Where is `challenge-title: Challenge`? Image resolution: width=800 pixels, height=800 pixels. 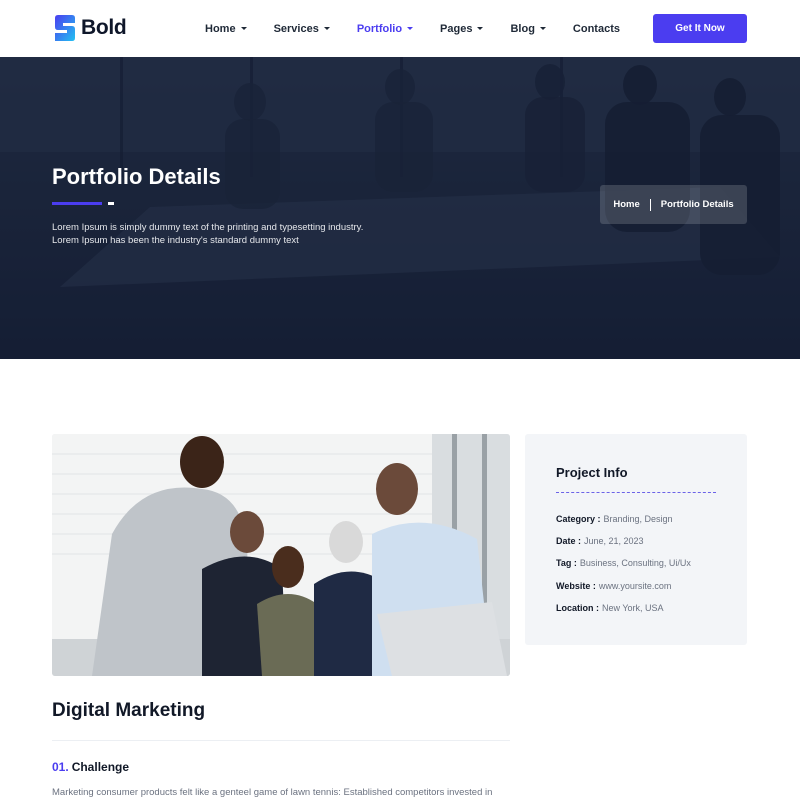
challenge-title: Challenge is located at coordinates (100, 767).